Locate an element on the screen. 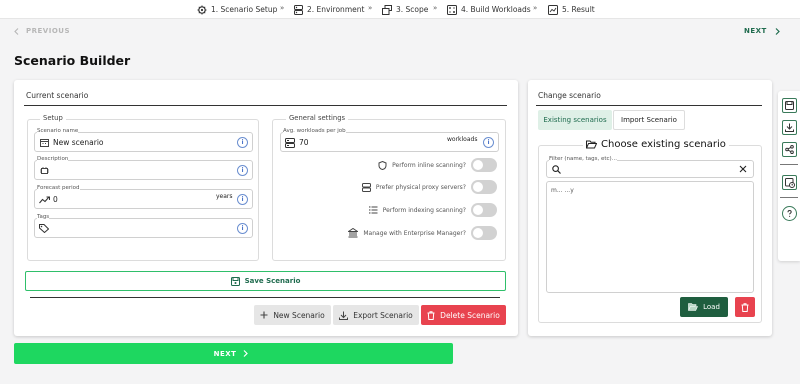 This screenshot has width=800, height=384. next-button-bottom: NEXT is located at coordinates (233, 353).